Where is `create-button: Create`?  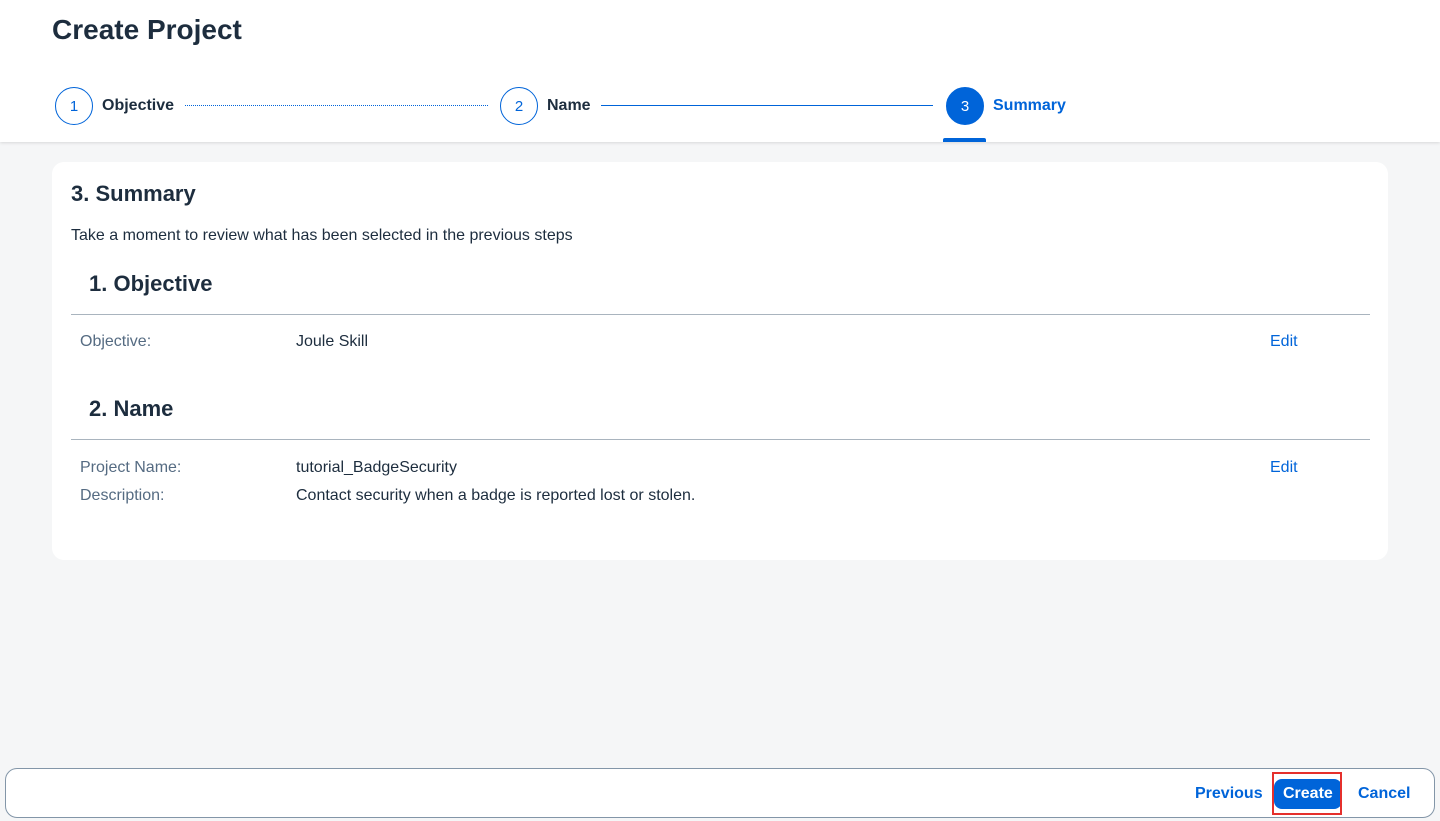 create-button: Create is located at coordinates (1308, 794).